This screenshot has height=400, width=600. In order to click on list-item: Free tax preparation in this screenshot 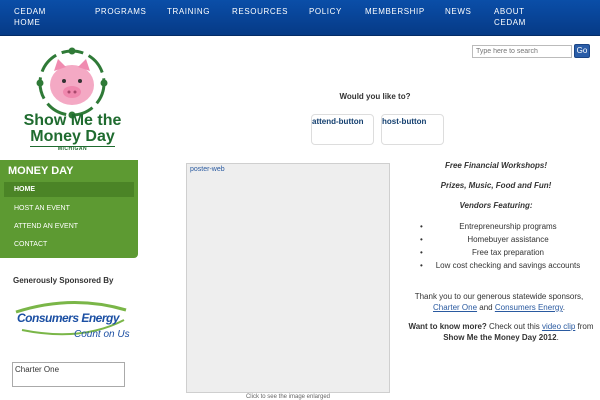, I will do `click(508, 252)`.